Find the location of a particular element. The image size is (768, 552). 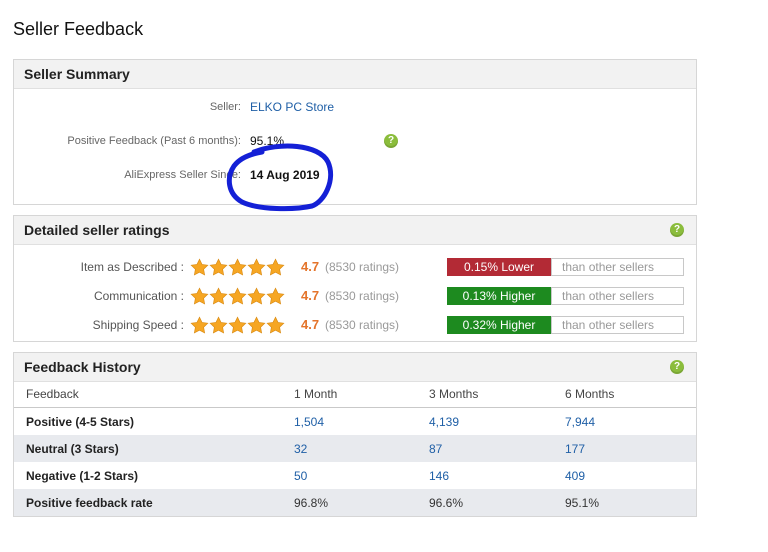

rating-label: Communication : is located at coordinates (138, 296).